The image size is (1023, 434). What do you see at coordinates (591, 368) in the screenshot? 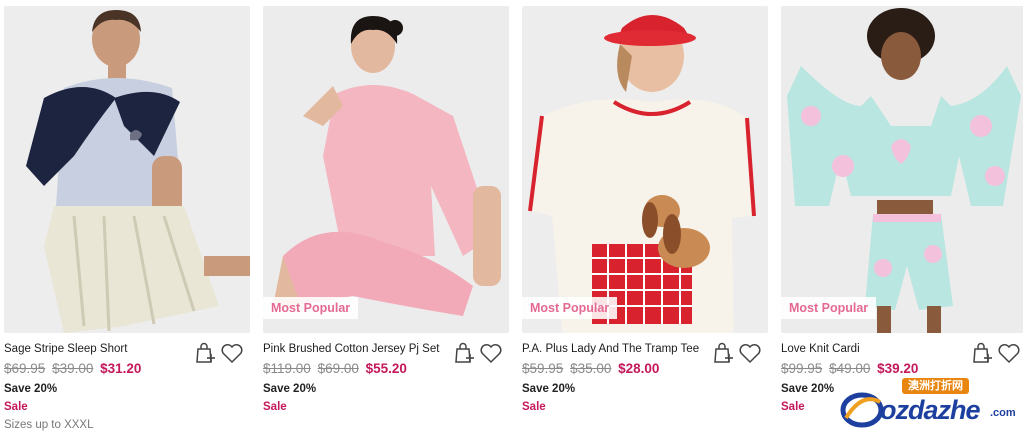
I see `previous-price: $35.00` at bounding box center [591, 368].